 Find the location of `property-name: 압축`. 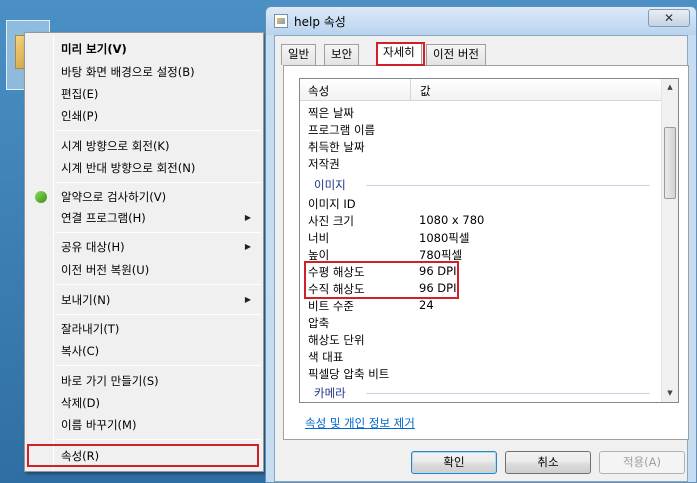

property-name: 압축 is located at coordinates (319, 323).